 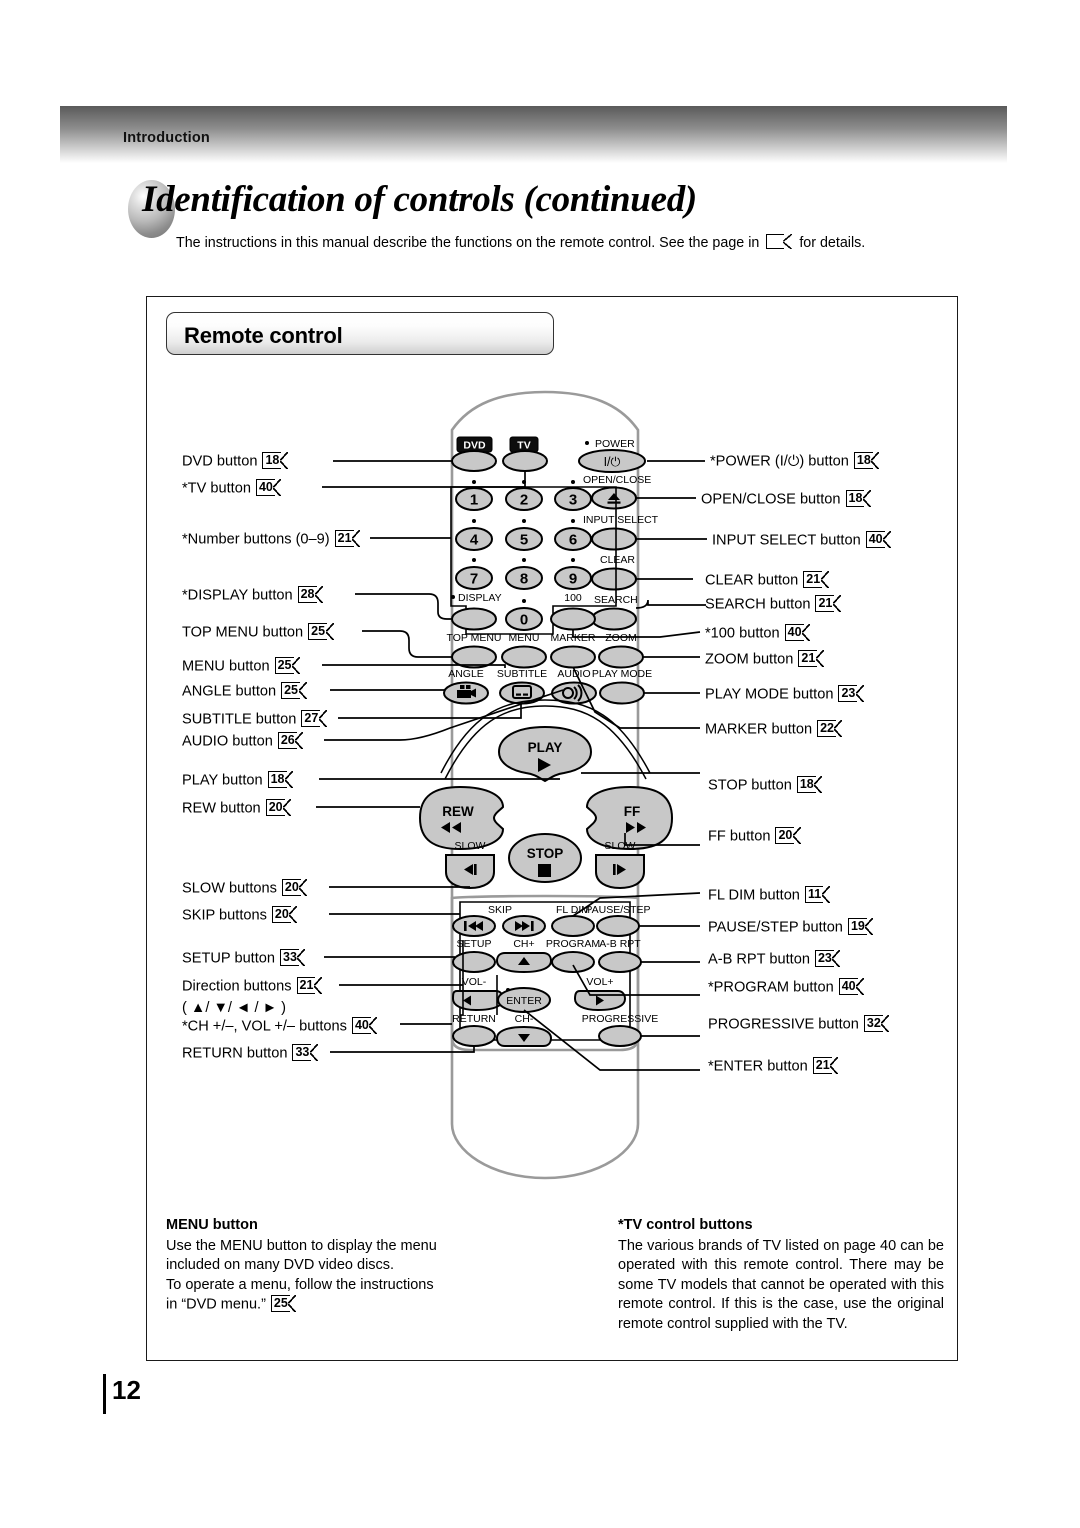 I want to click on callout-input-select-button: INPUT SELECT button 40, so click(x=803, y=540).